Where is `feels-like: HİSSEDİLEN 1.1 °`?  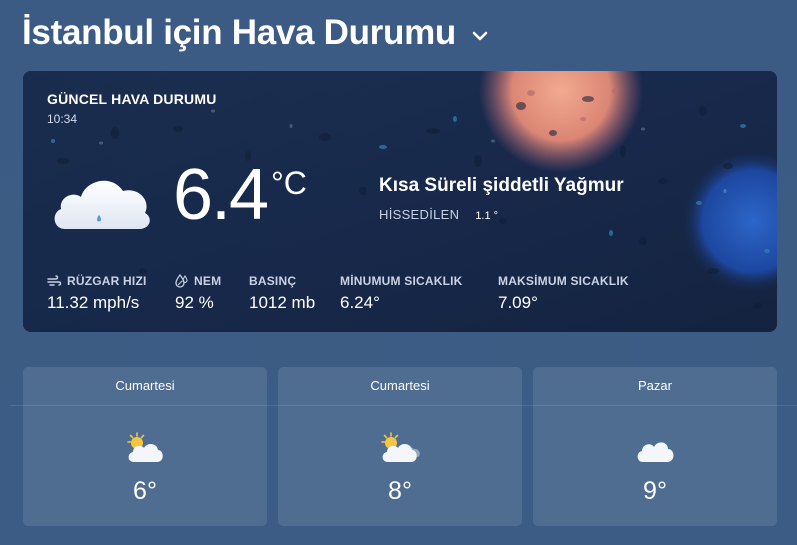
feels-like: HİSSEDİLEN 1.1 ° is located at coordinates (438, 214).